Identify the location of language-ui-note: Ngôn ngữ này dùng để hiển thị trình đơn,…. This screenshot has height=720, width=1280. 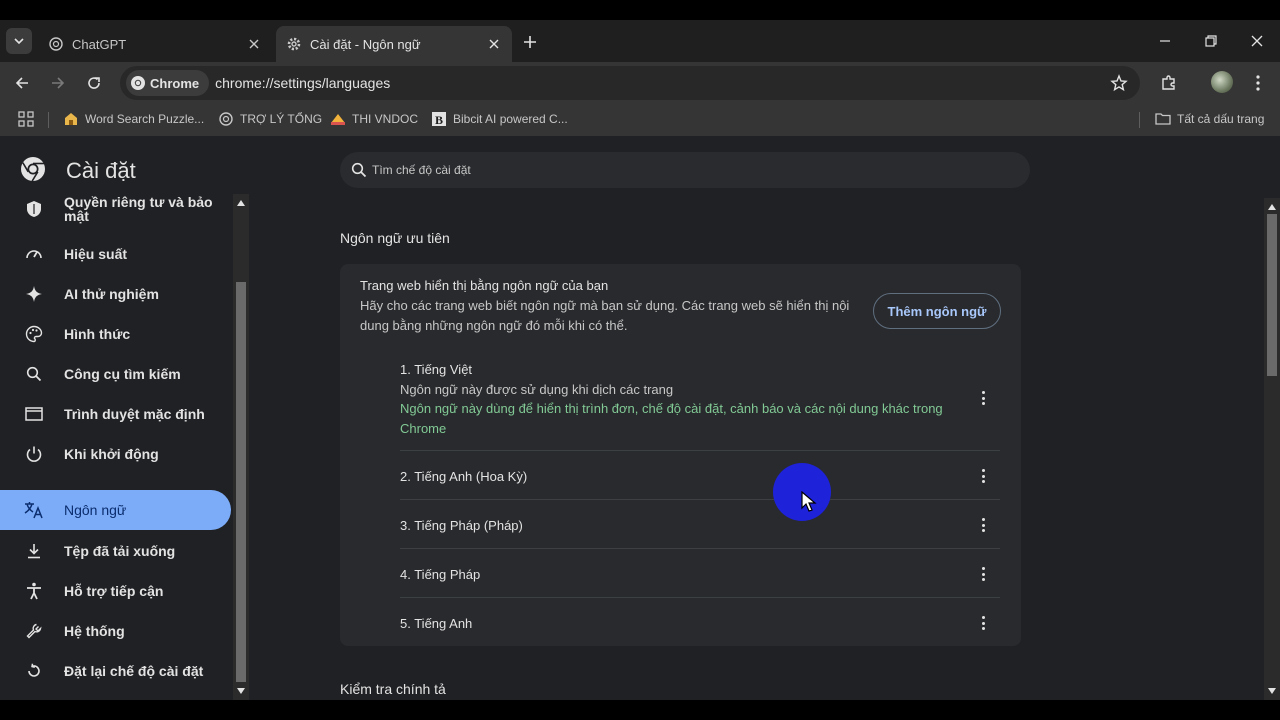
(671, 418).